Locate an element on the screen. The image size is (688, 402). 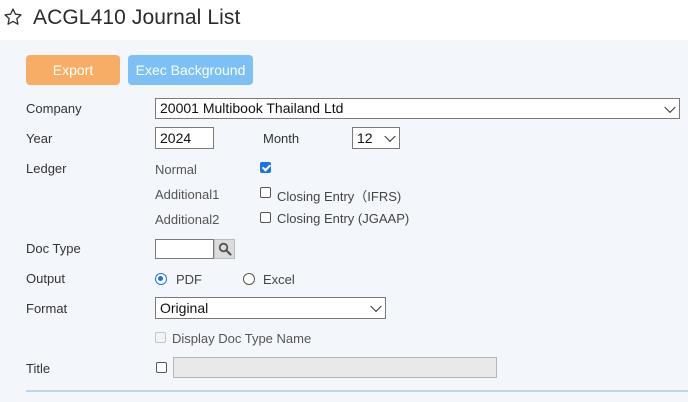
doc-type-search-button is located at coordinates (224, 249).